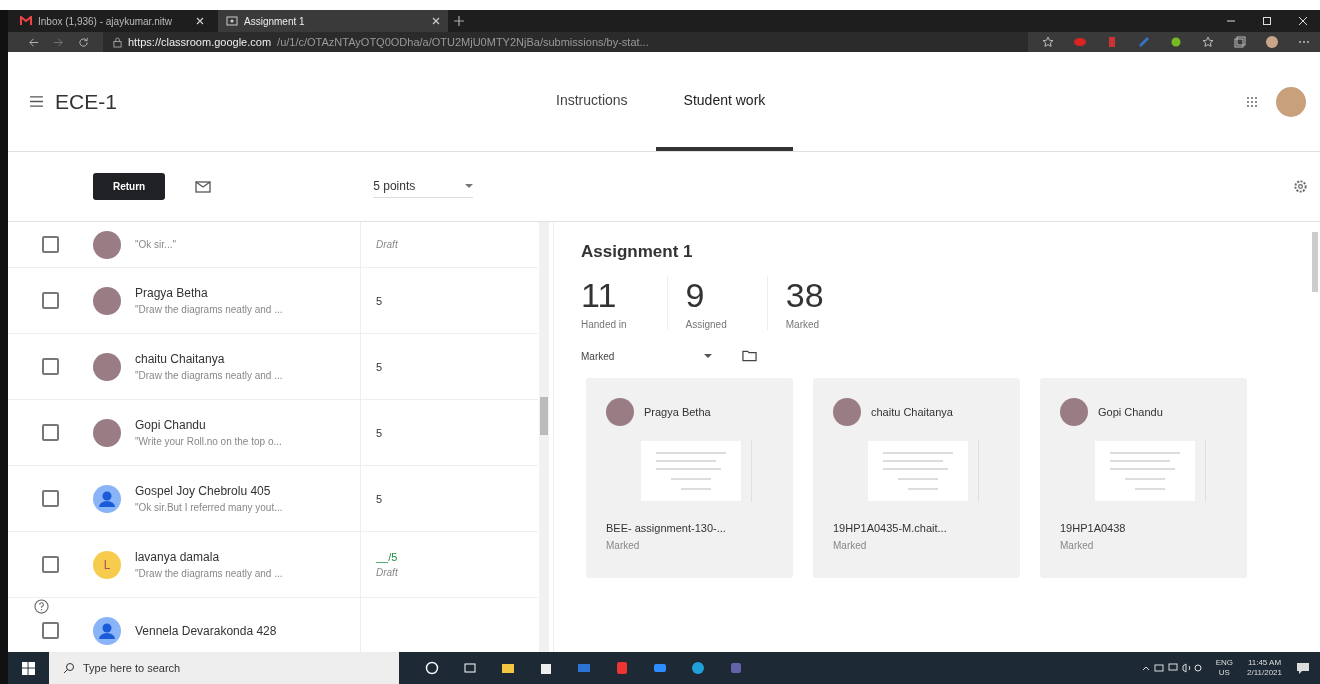  What do you see at coordinates (129, 186) in the screenshot?
I see `return-button: Return` at bounding box center [129, 186].